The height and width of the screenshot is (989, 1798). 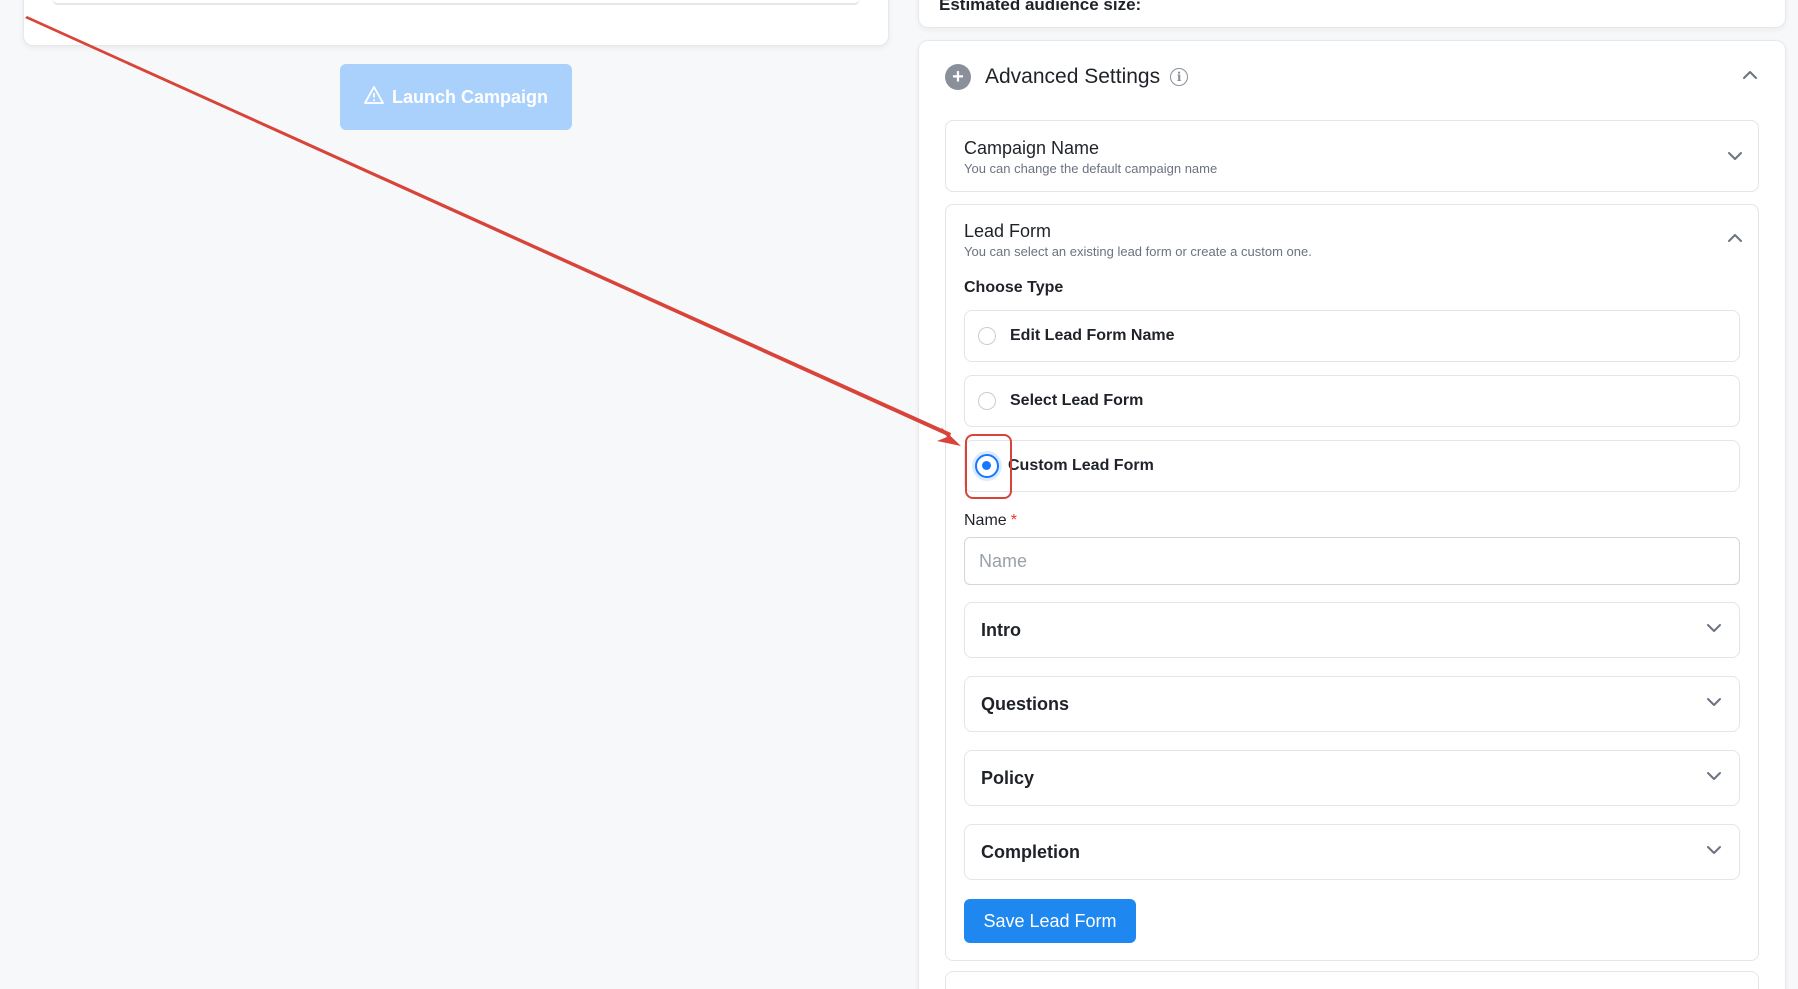 What do you see at coordinates (1013, 520) in the screenshot?
I see `required-marker: *` at bounding box center [1013, 520].